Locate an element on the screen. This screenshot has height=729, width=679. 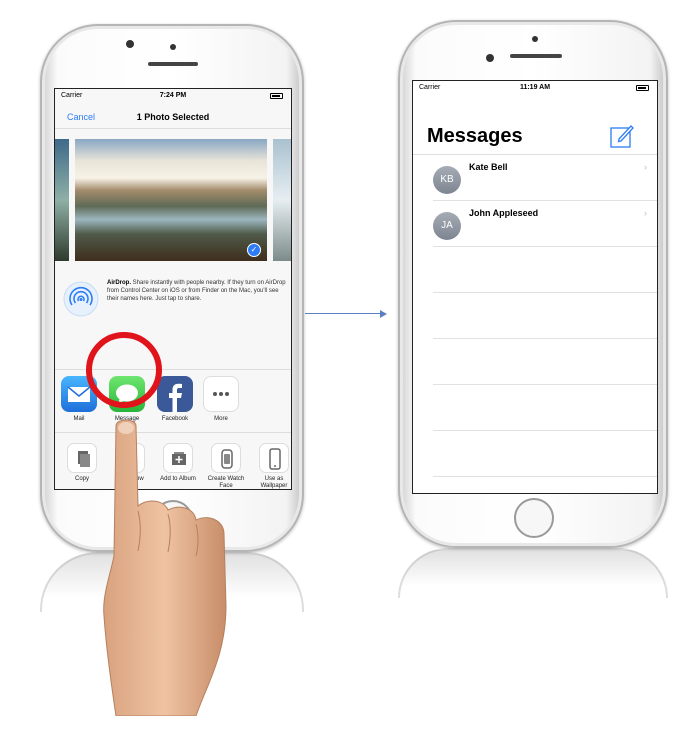
facebook-icon is located at coordinates (175, 394).